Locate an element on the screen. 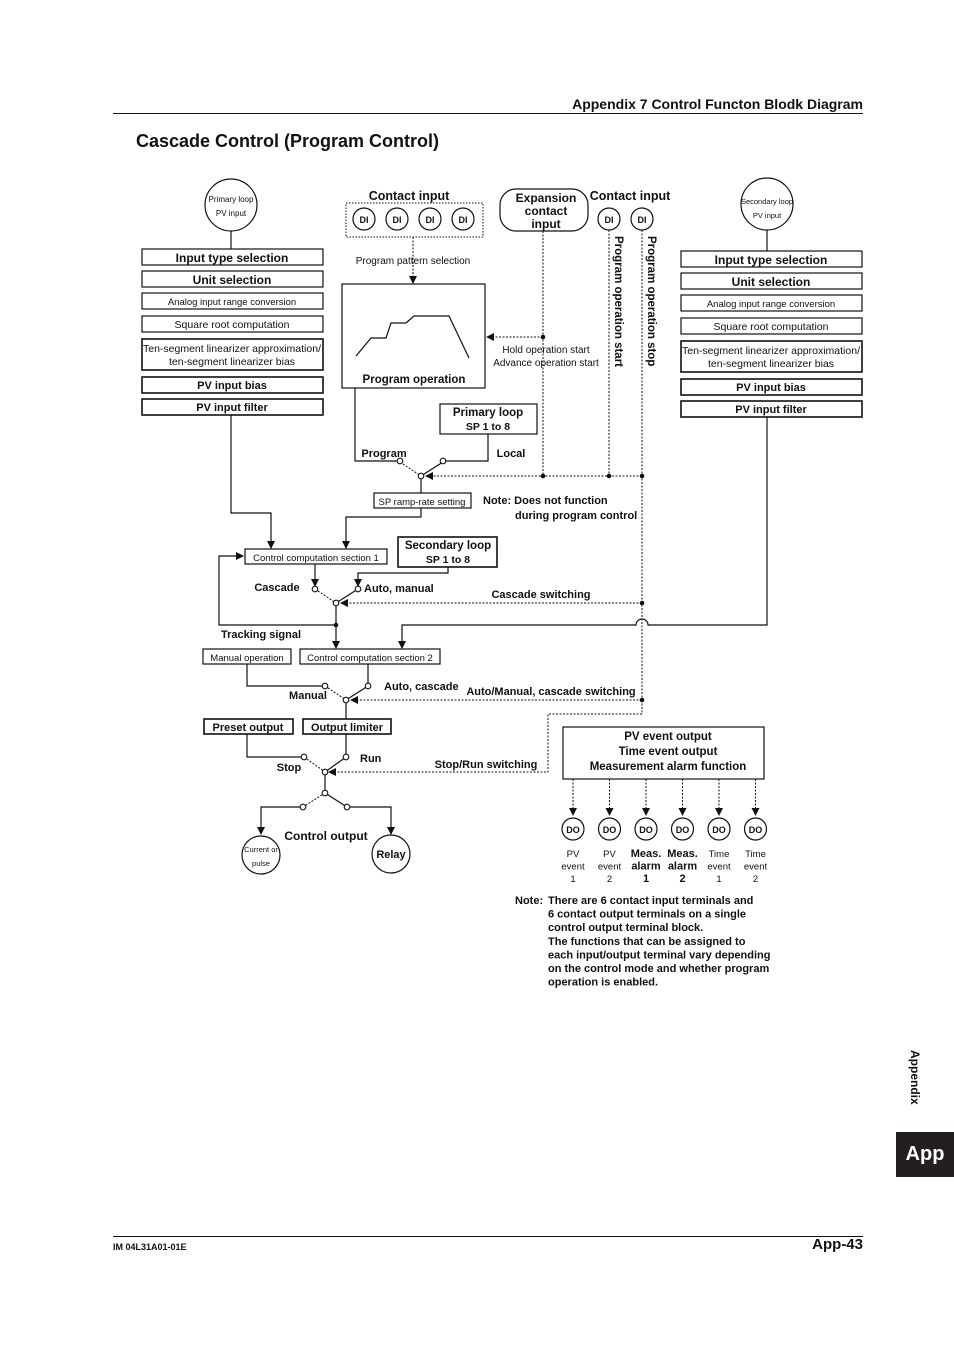 Image resolution: width=954 pixels, height=1351 pixels. tracking-signal-label: Tracking signal is located at coordinates (261, 635).